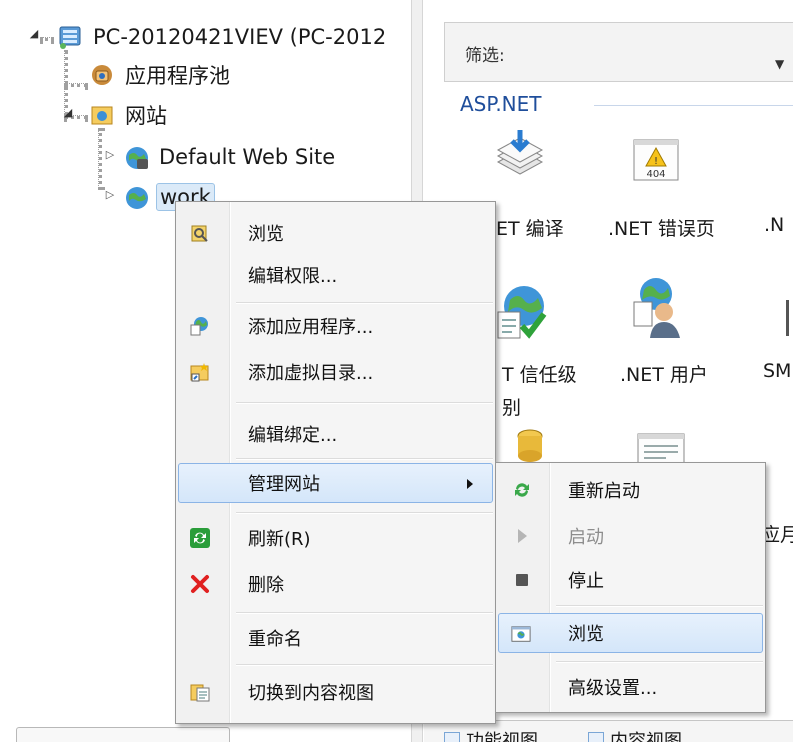 This screenshot has height=742, width=793. I want to click on submenu-label-browse: 浏览, so click(586, 634).